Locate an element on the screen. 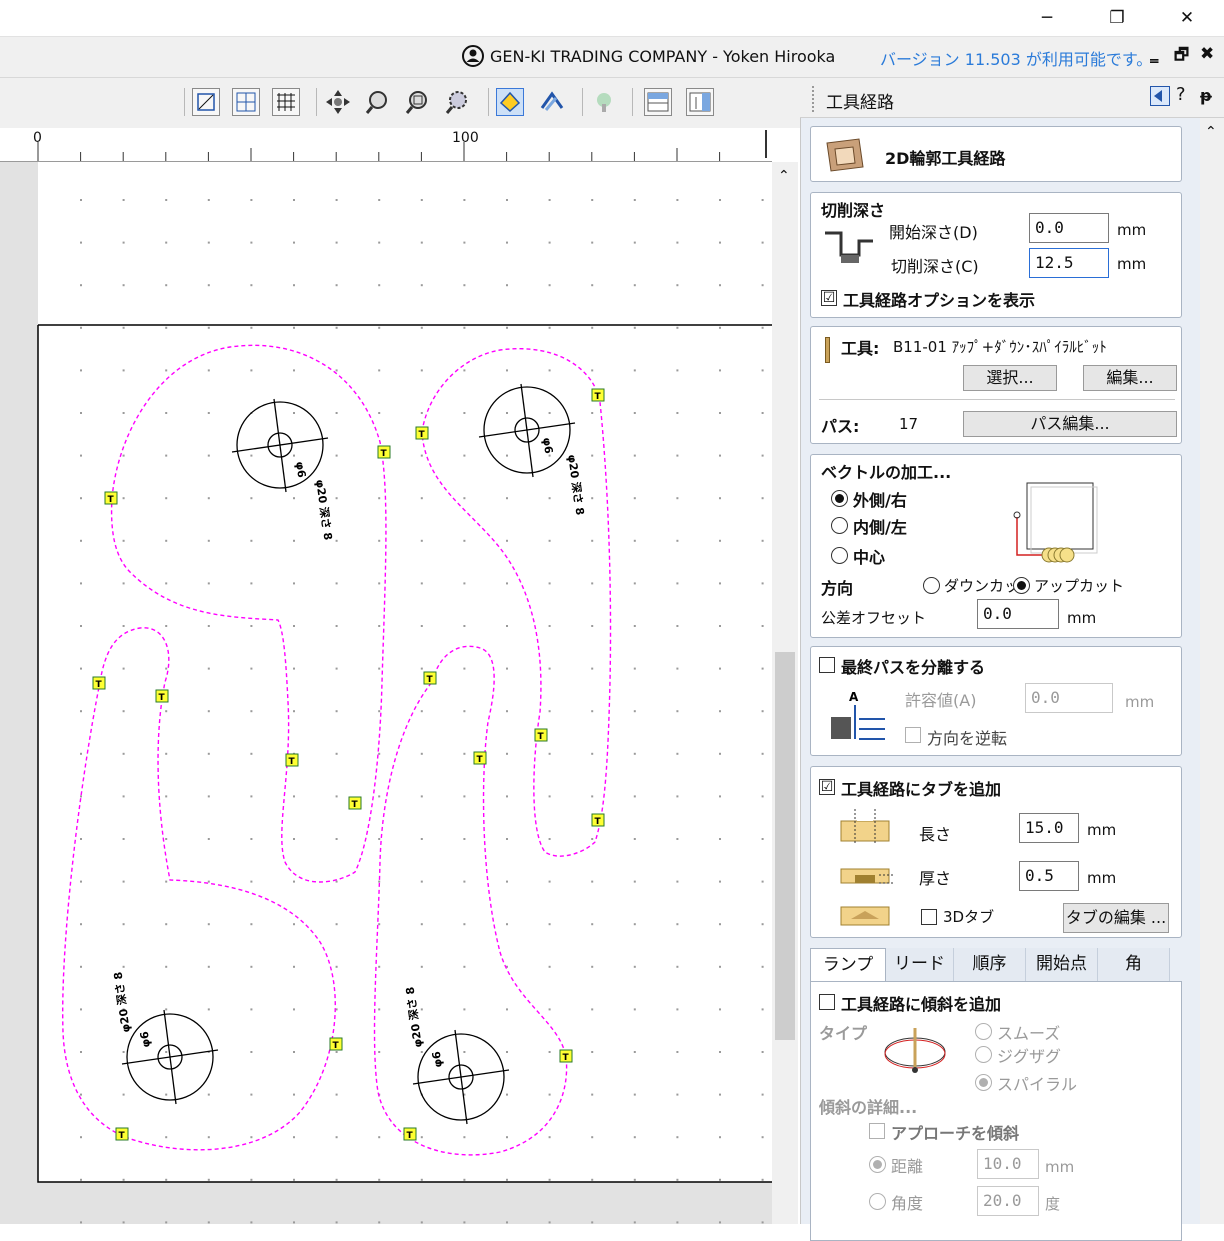 Image resolution: width=1224 pixels, height=1241 pixels. tab-thickness-input: 0.5 is located at coordinates (1049, 876).